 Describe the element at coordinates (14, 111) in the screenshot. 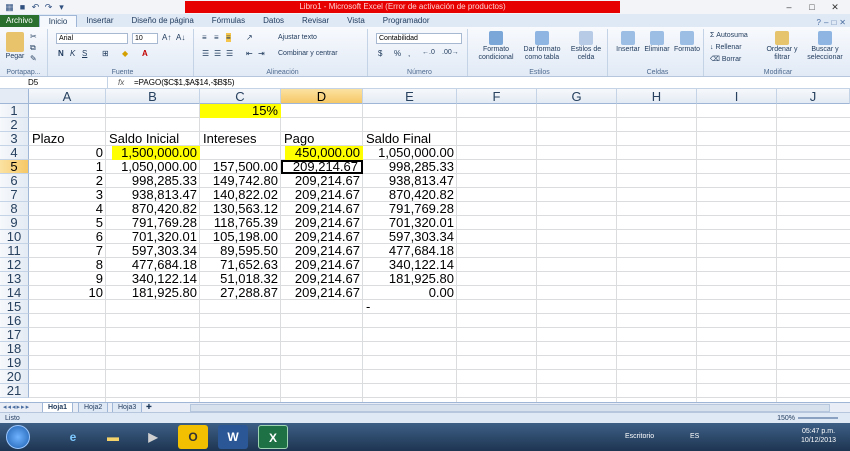

I see `row-header-1: 1` at that location.